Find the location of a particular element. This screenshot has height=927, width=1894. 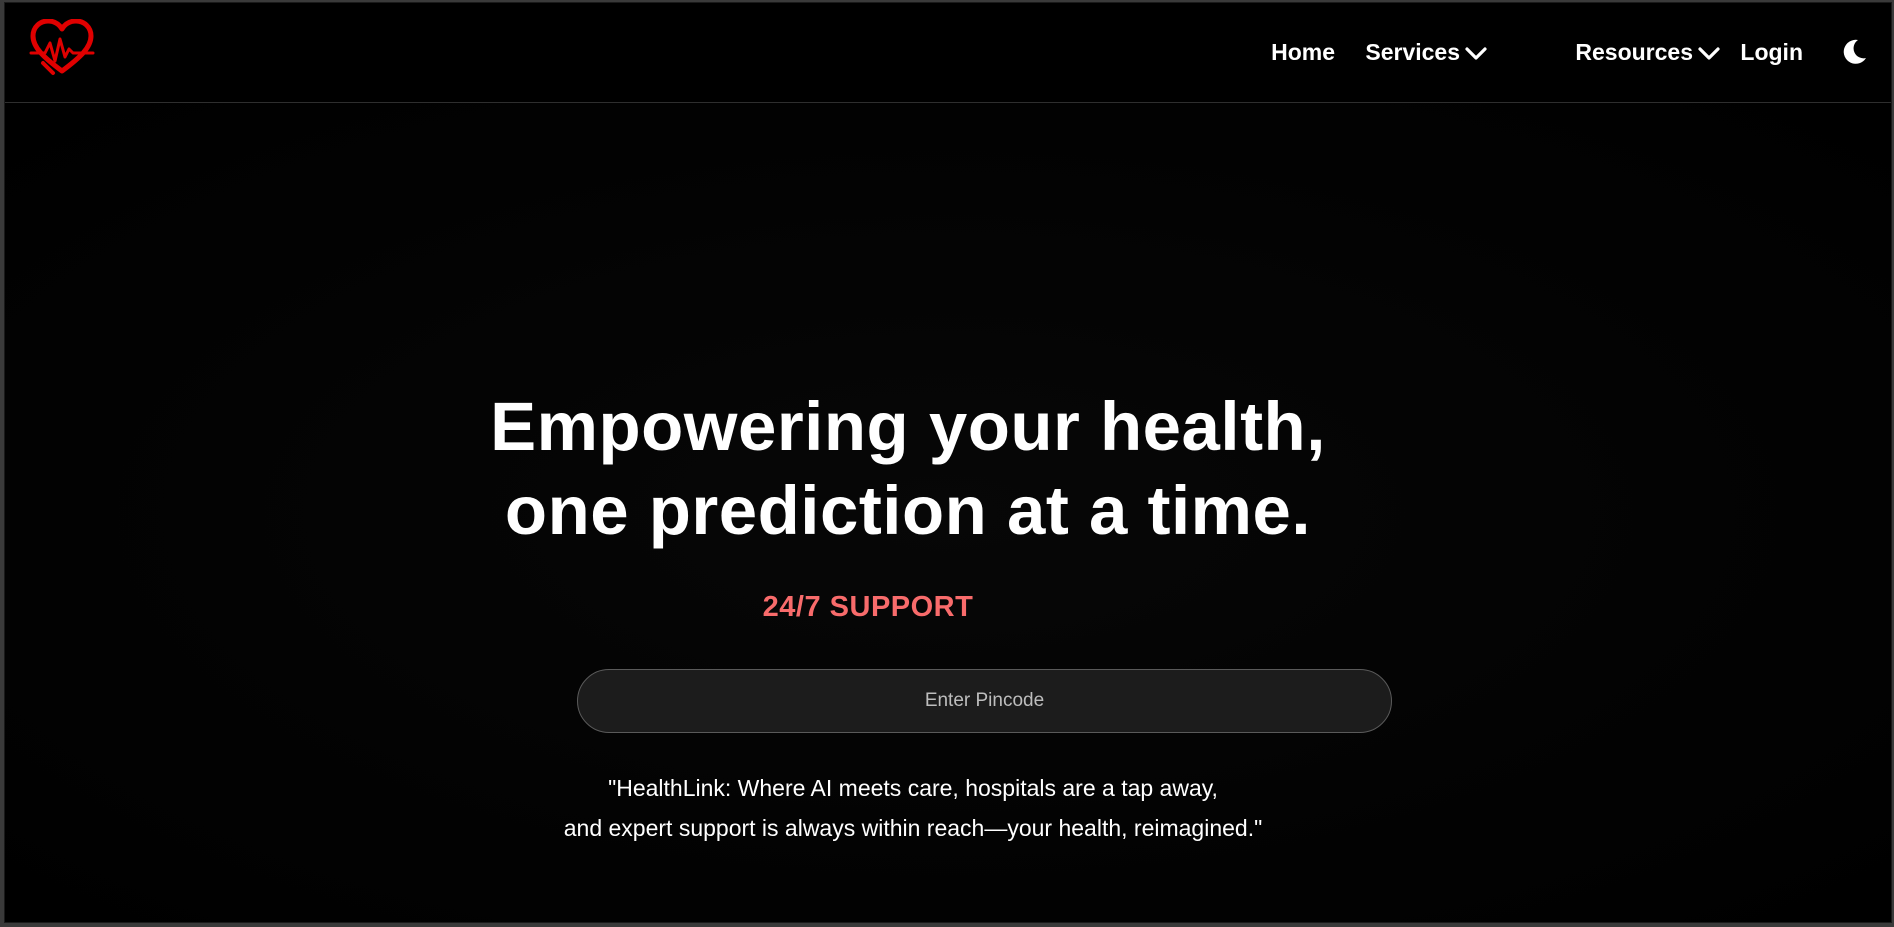

nav-resources-label: Resources is located at coordinates (1634, 52).